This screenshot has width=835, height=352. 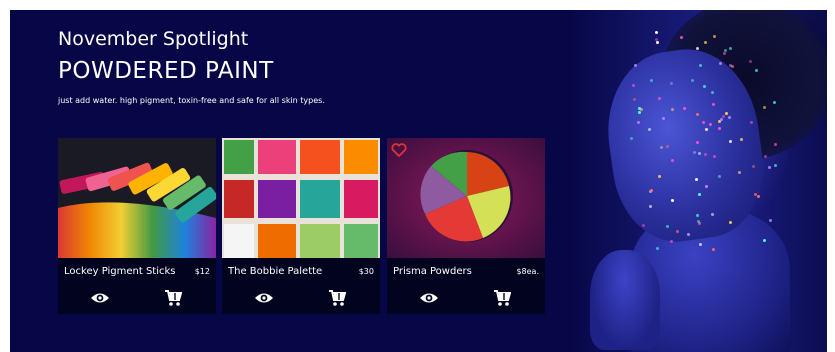 What do you see at coordinates (137, 286) in the screenshot?
I see `product-card-footer: Lockey Pigment Sticks $12` at bounding box center [137, 286].